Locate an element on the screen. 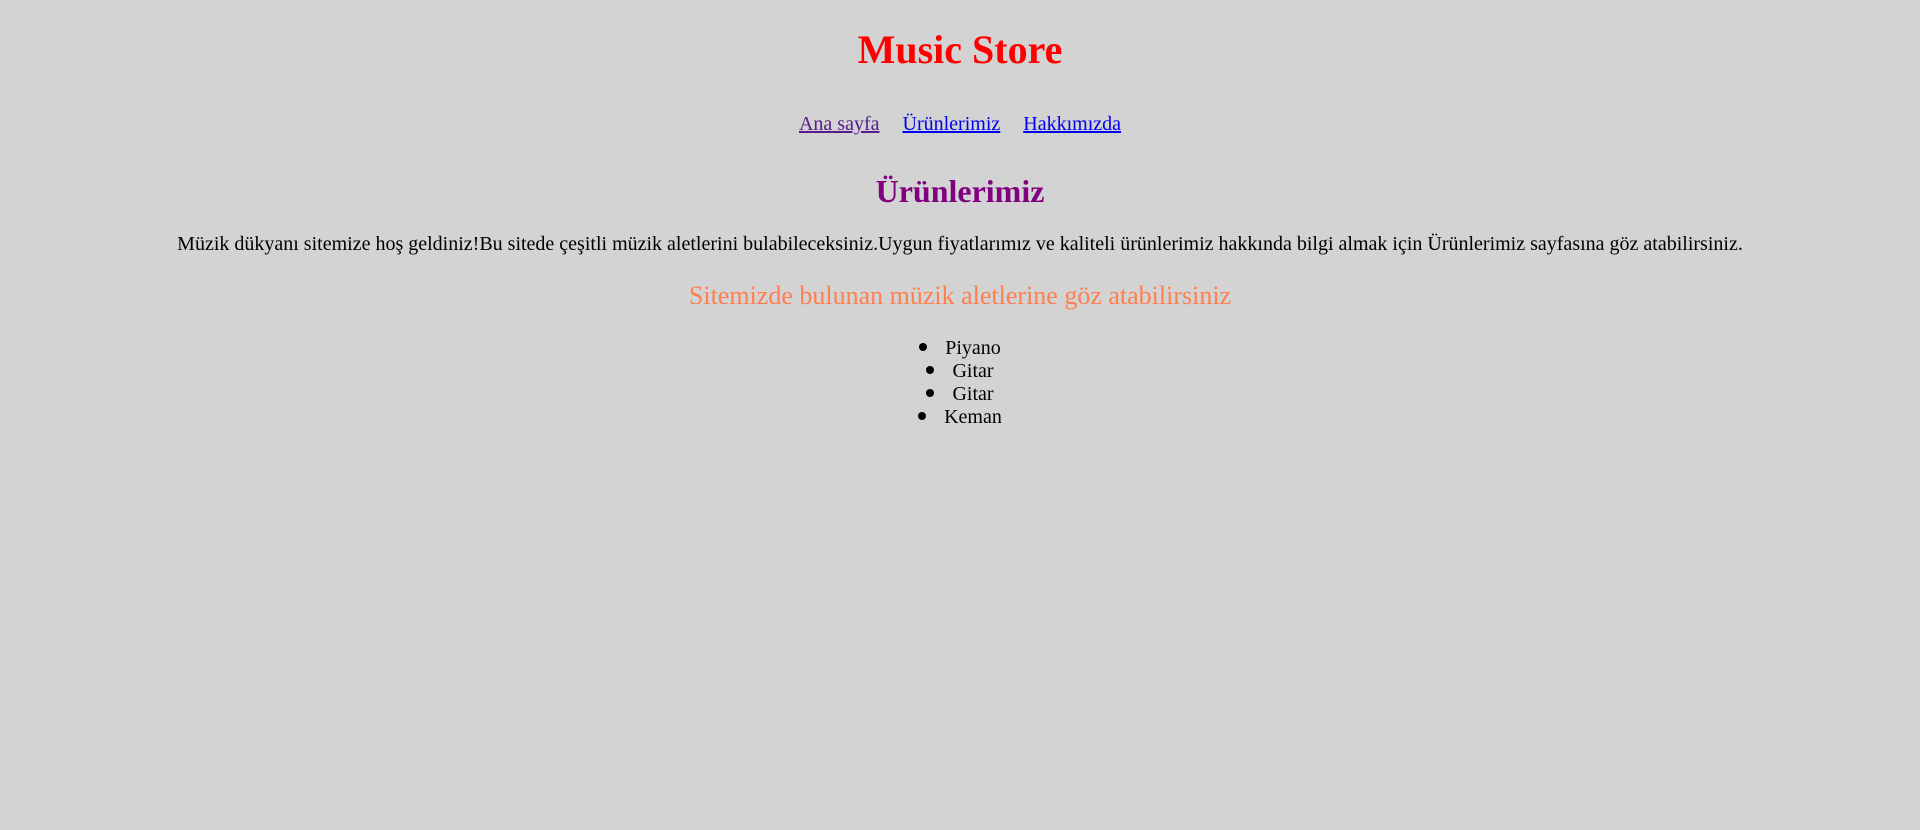 Image resolution: width=1920 pixels, height=830 pixels. instrument-list: Piyano Gitar Gitar Keman is located at coordinates (960, 383).